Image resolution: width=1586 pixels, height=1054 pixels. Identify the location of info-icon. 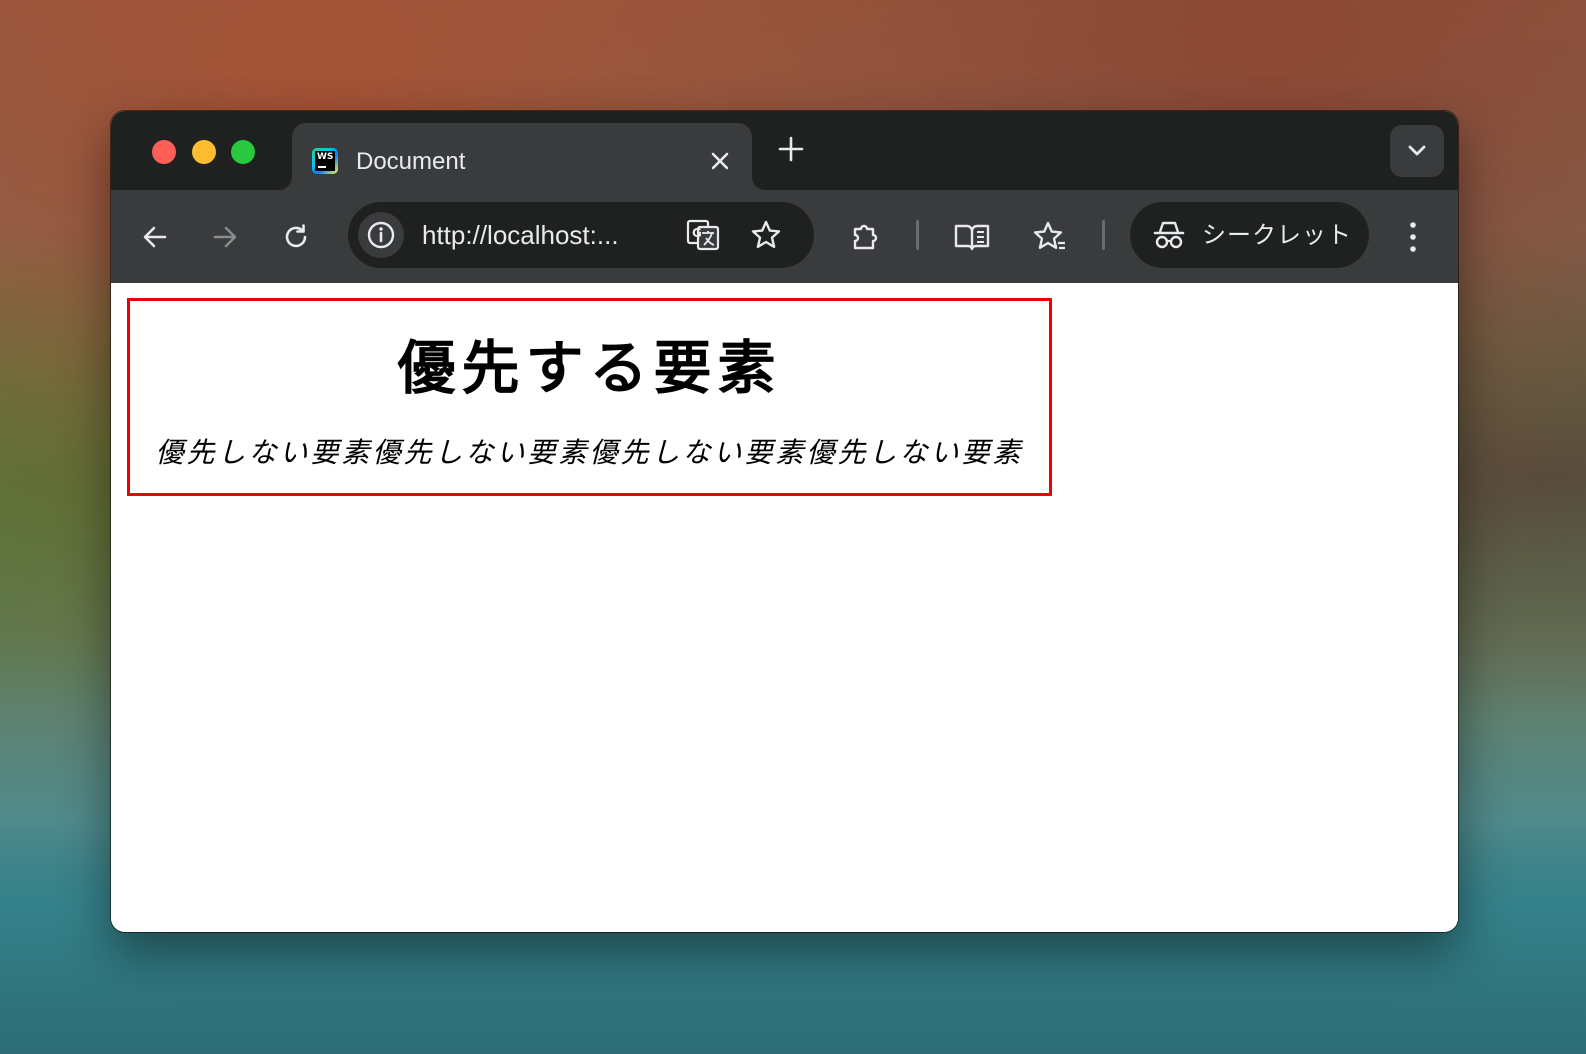
(381, 235).